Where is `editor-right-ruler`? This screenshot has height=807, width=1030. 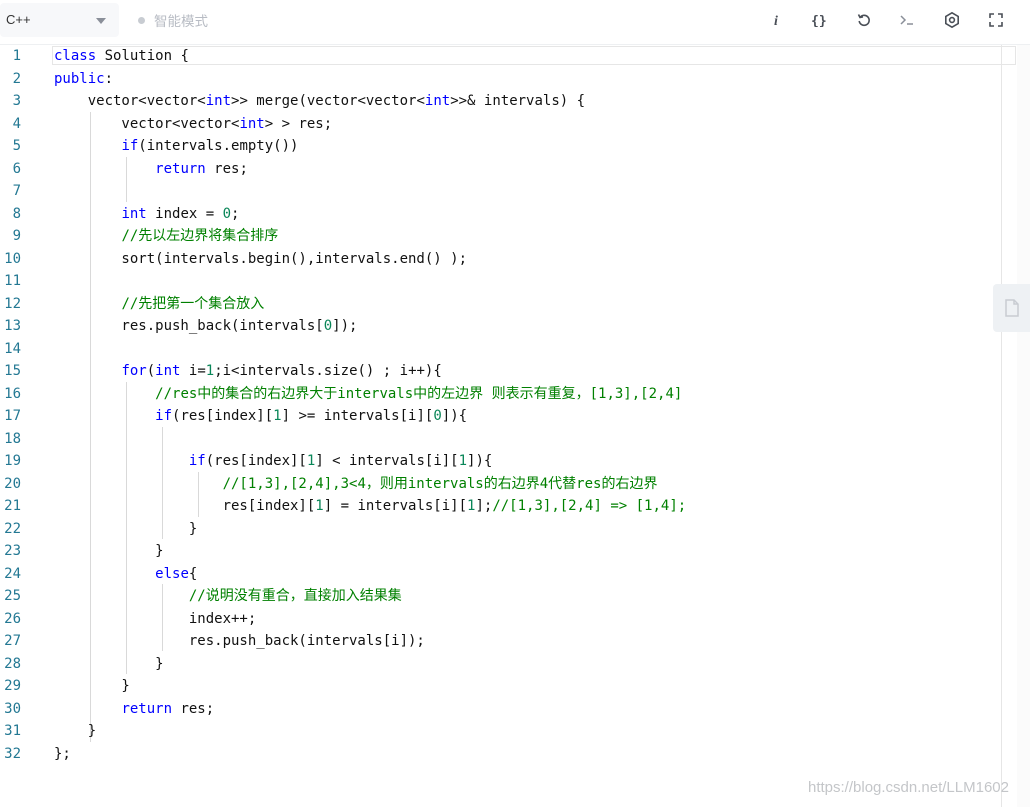
editor-right-ruler is located at coordinates (1001, 426).